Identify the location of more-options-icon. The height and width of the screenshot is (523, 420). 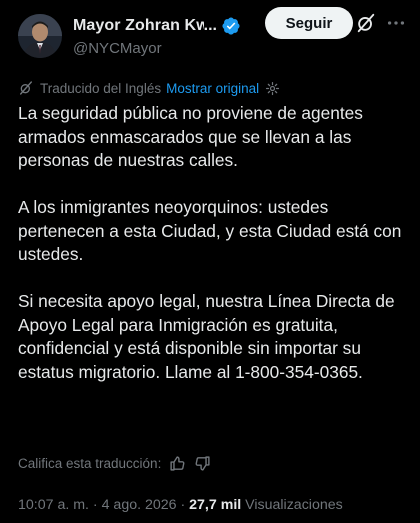
(396, 23).